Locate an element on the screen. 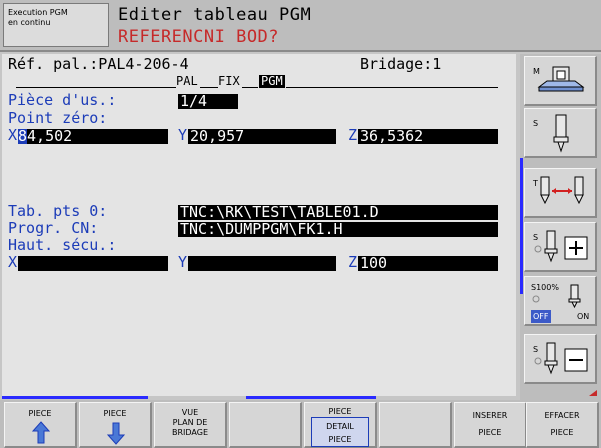 This screenshot has height=448, width=601. tab-pgm: PGM is located at coordinates (272, 81).